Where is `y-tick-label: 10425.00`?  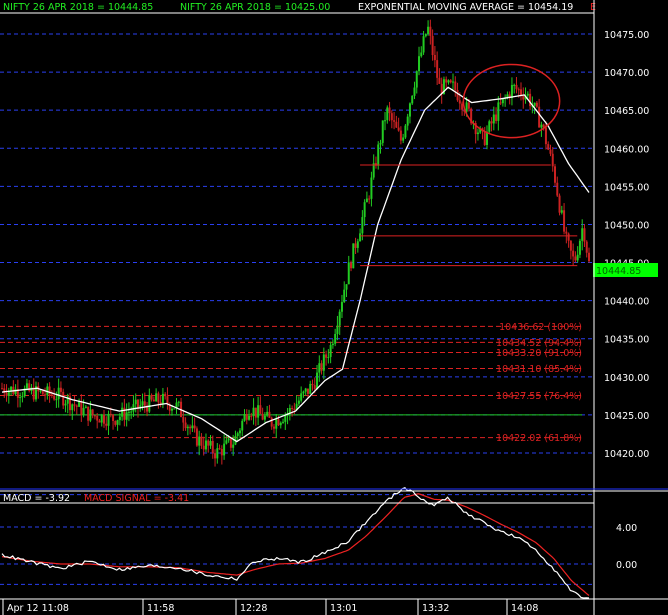 y-tick-label: 10425.00 is located at coordinates (626, 416).